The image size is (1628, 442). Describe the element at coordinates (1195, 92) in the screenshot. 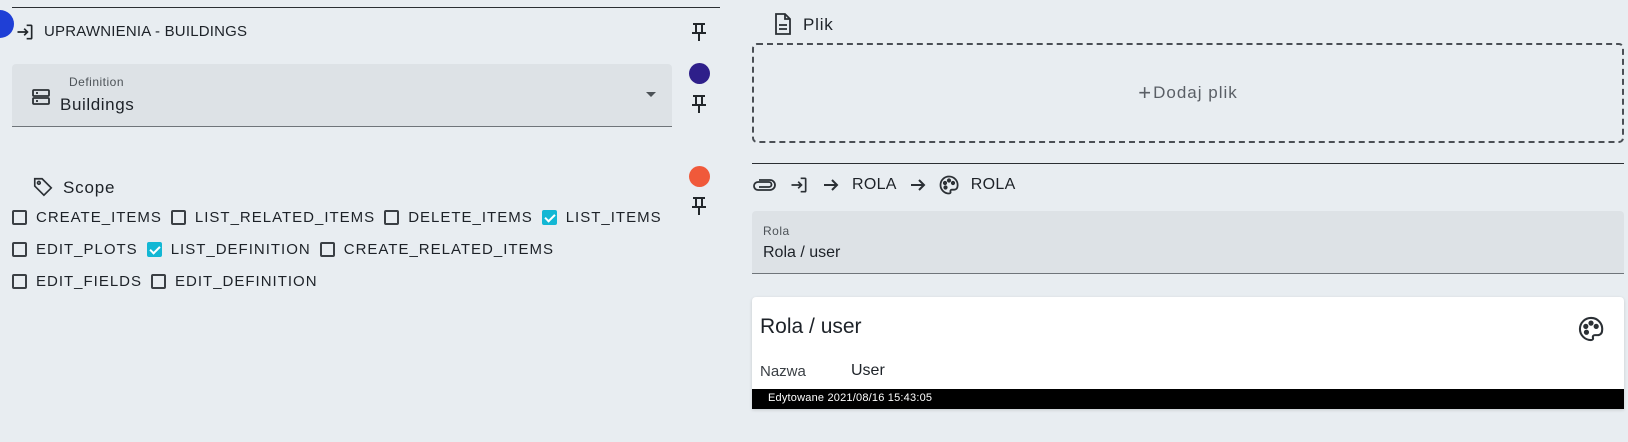

I see `add-file-label: Dodaj plik` at that location.